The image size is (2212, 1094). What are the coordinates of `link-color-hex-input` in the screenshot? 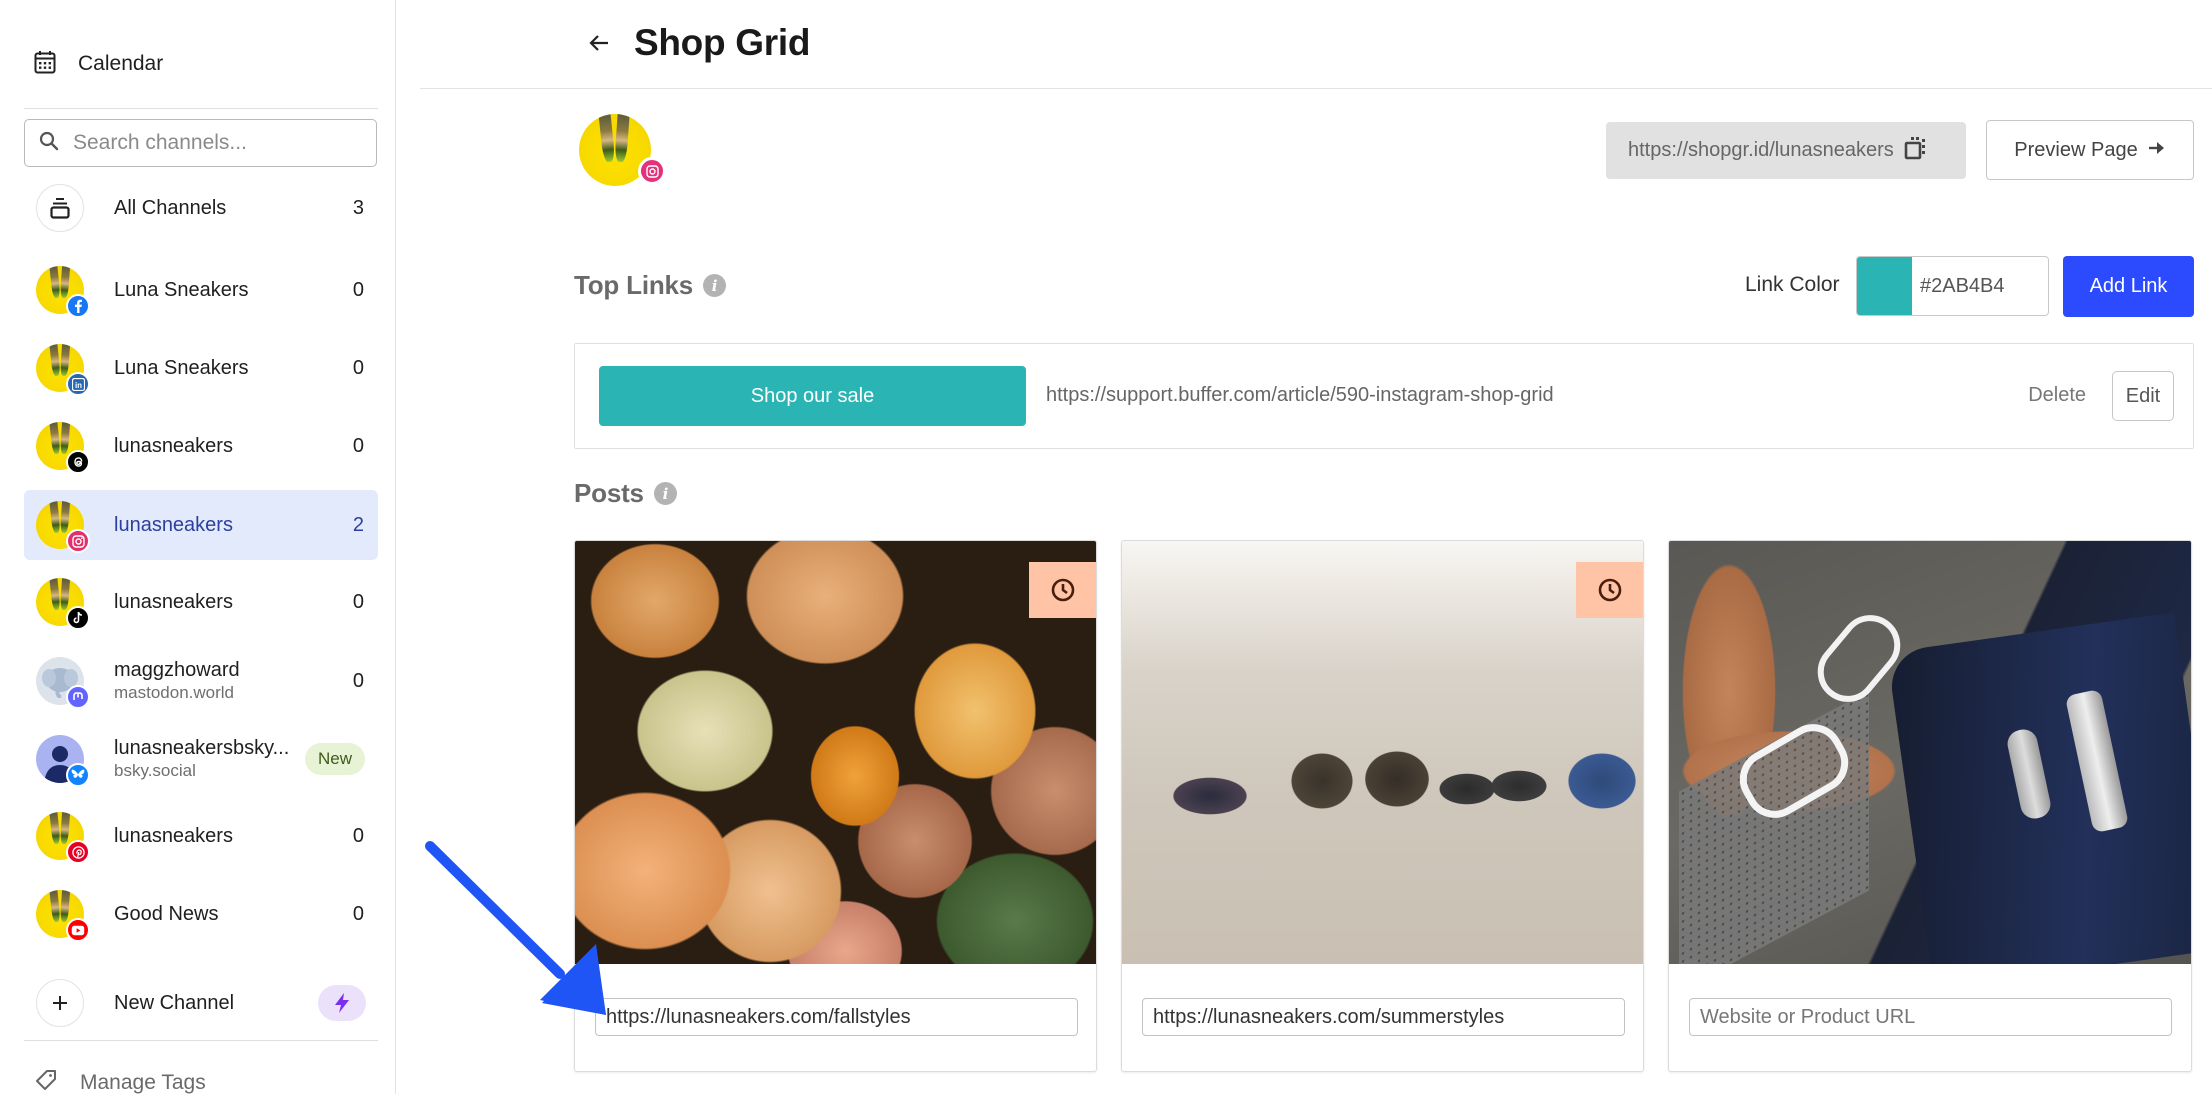 It's located at (1980, 286).